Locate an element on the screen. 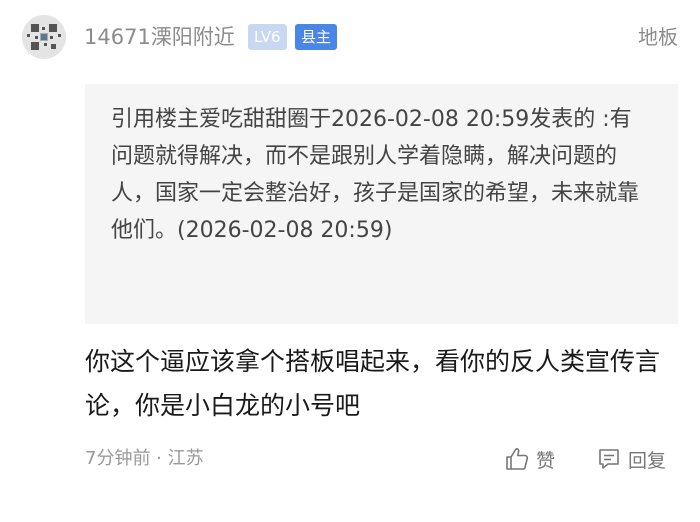 This screenshot has width=700, height=522. like-label: 赞 is located at coordinates (546, 460).